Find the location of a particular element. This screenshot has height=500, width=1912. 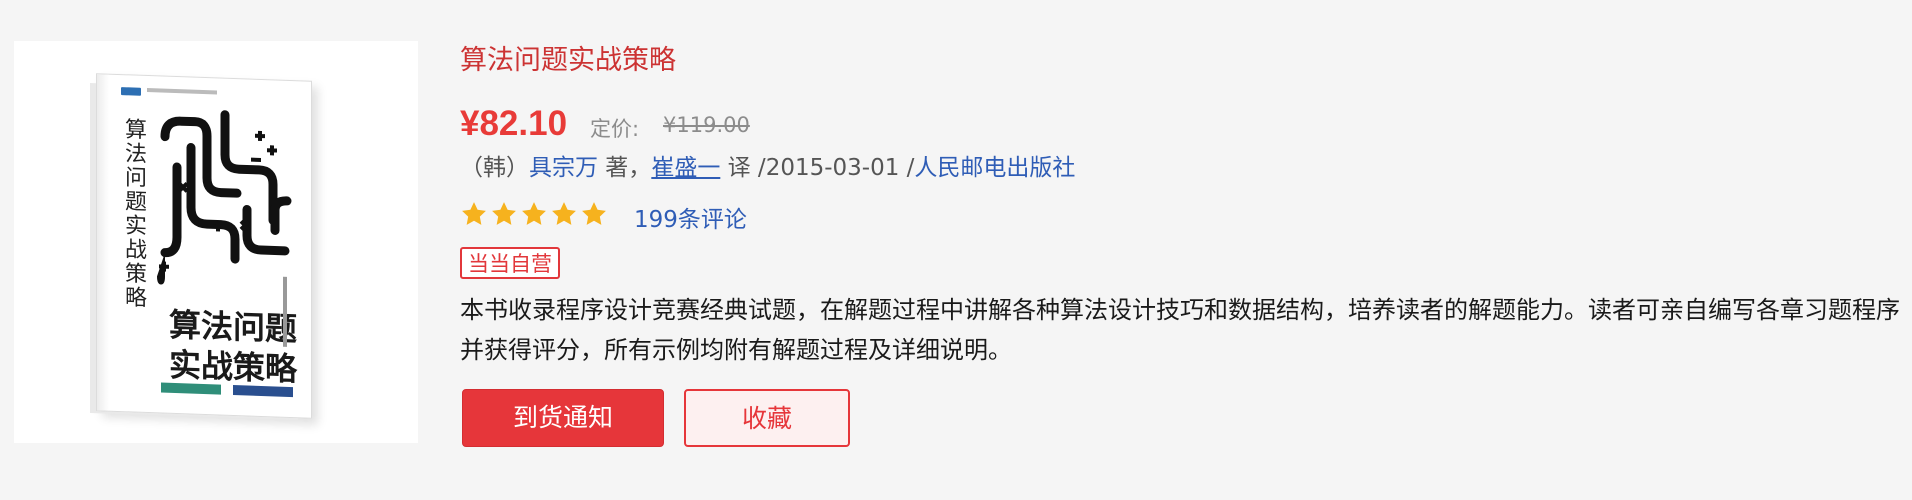

self-operated-badge: 当当自营 is located at coordinates (510, 263).